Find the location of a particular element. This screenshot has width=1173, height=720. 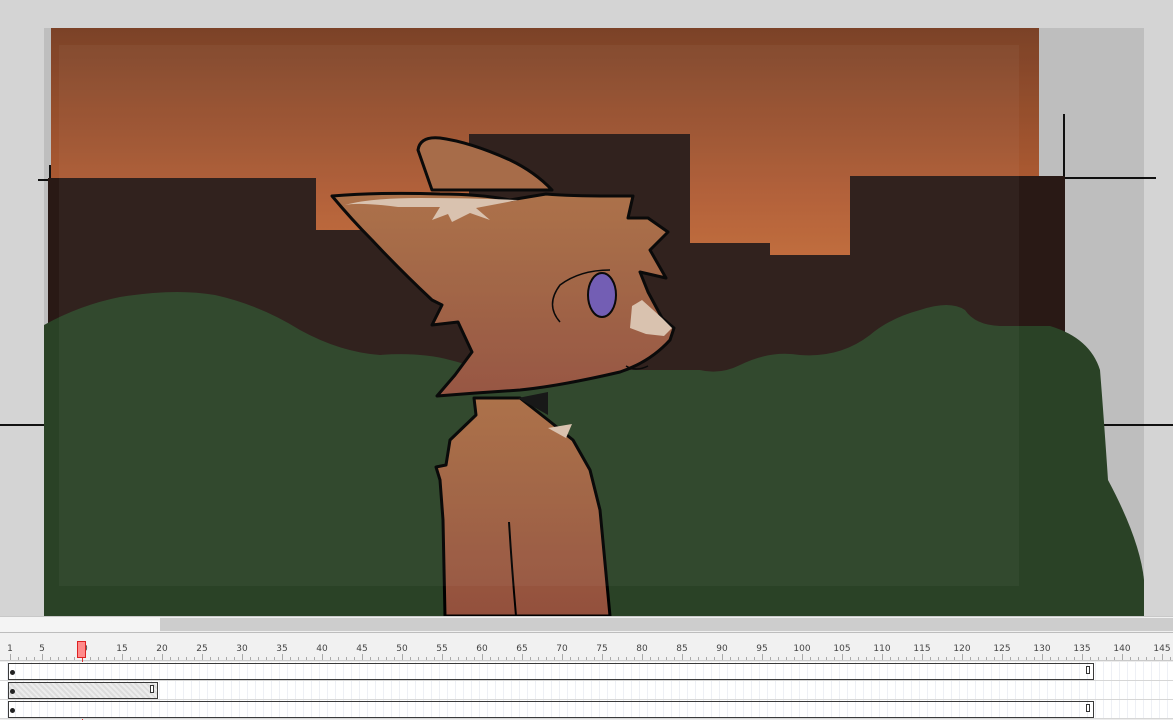

ruler-label: 80 is located at coordinates (642, 649).